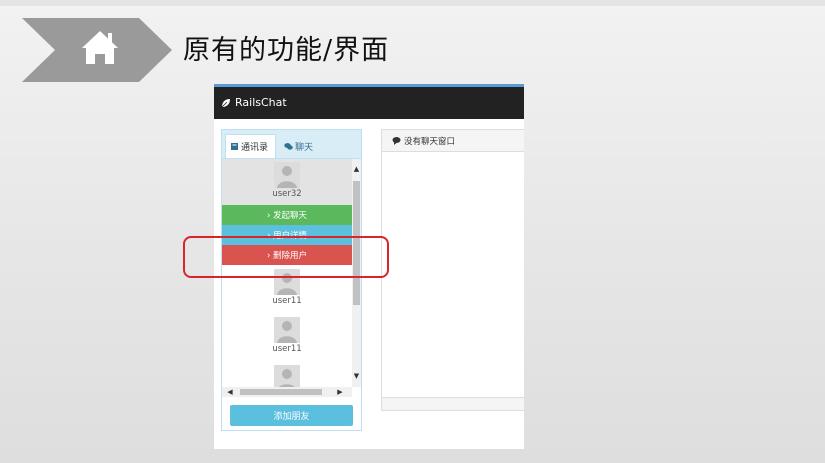 Image resolution: width=825 pixels, height=463 pixels. What do you see at coordinates (430, 141) in the screenshot?
I see `chat-panel-title: 没有聊天窗口` at bounding box center [430, 141].